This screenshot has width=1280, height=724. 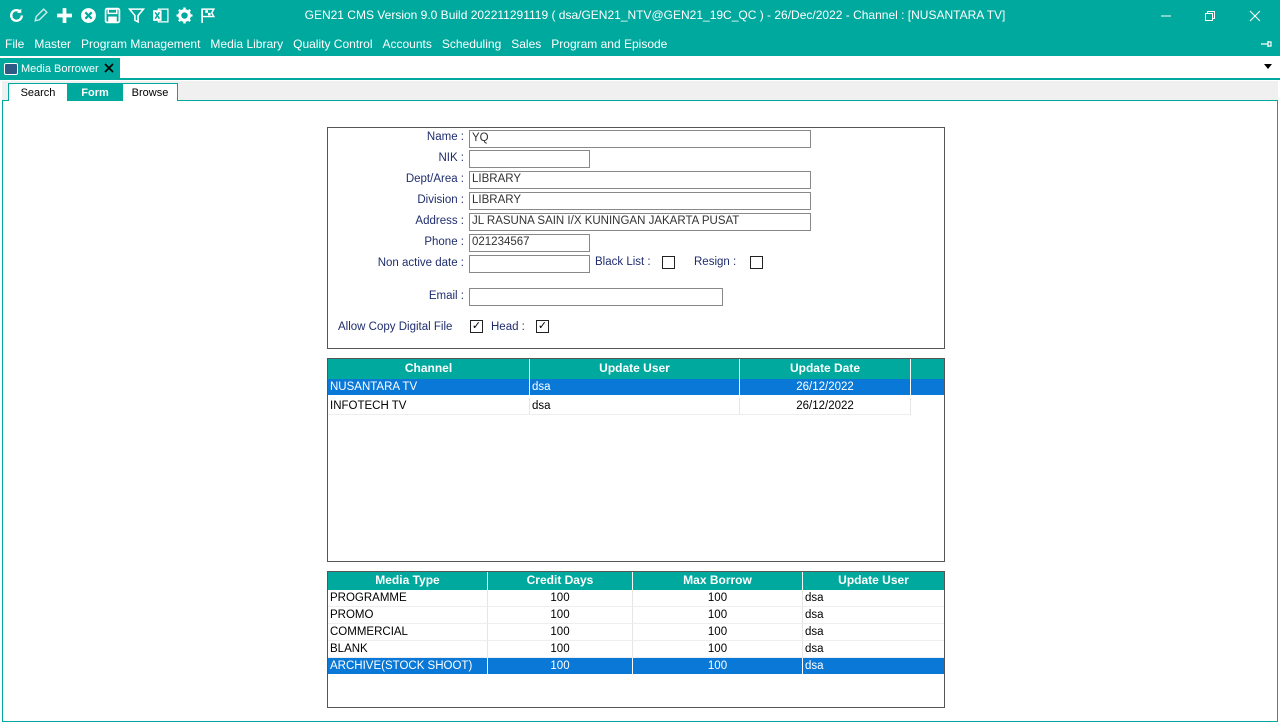 I want to click on menu-program-and-episode: Program and Episode, so click(x=609, y=44).